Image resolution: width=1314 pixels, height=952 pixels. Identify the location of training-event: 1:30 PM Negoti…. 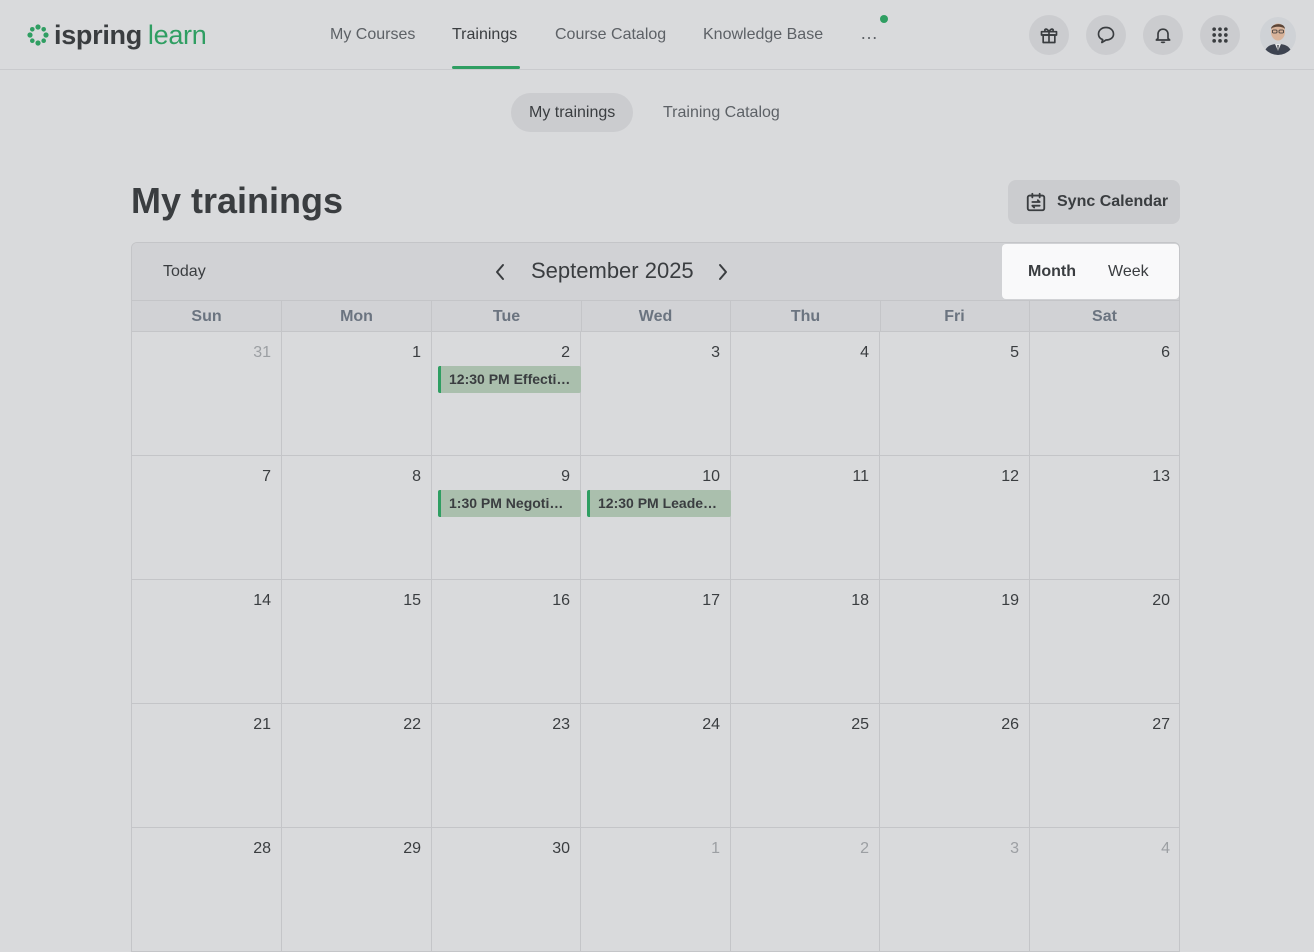
(509, 503).